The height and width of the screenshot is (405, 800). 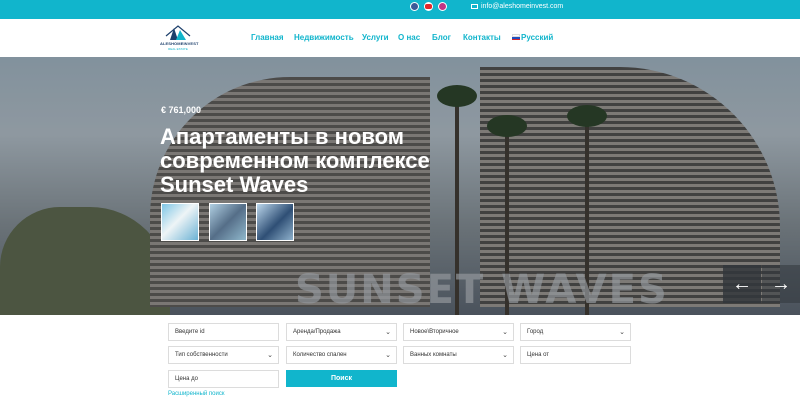 I want to click on property-price: € 761,000, so click(x=181, y=110).